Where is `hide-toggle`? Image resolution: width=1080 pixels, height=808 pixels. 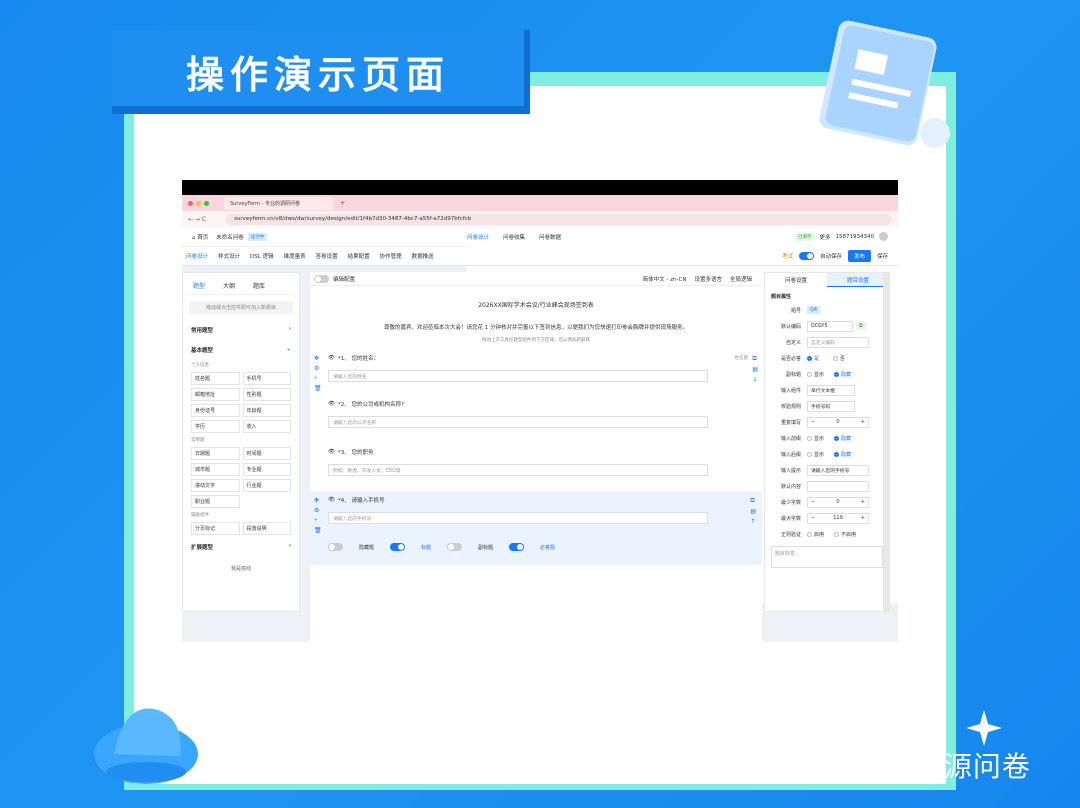
hide-toggle is located at coordinates (335, 547).